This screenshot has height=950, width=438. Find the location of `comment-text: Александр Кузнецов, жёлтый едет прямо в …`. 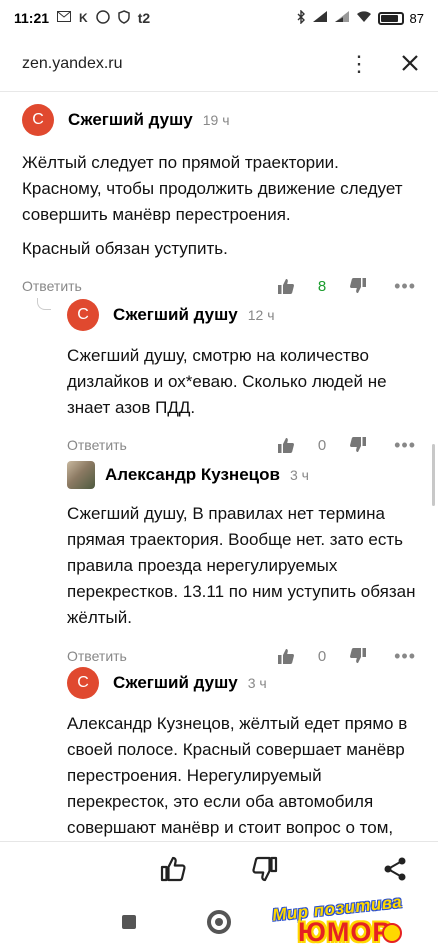

comment-text: Александр Кузнецов, жёлтый едет прямо в … is located at coordinates (219, 773).